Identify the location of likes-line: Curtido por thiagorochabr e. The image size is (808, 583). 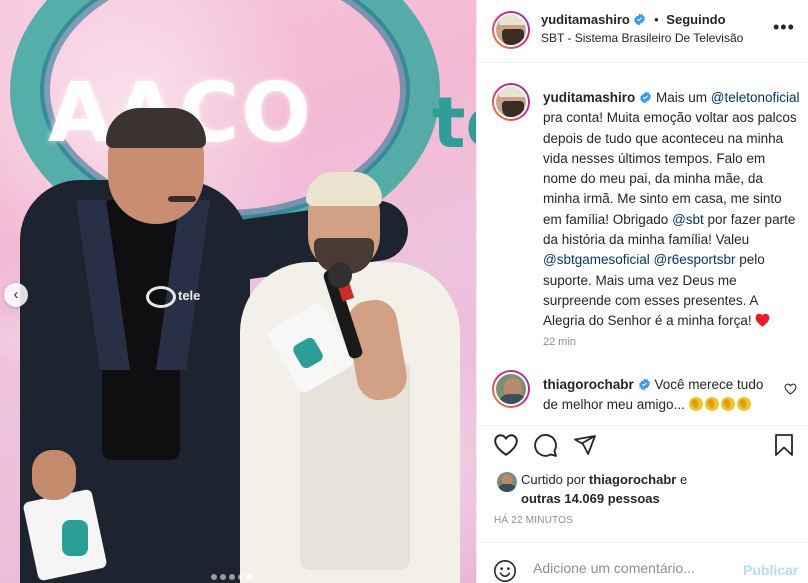
(604, 479).